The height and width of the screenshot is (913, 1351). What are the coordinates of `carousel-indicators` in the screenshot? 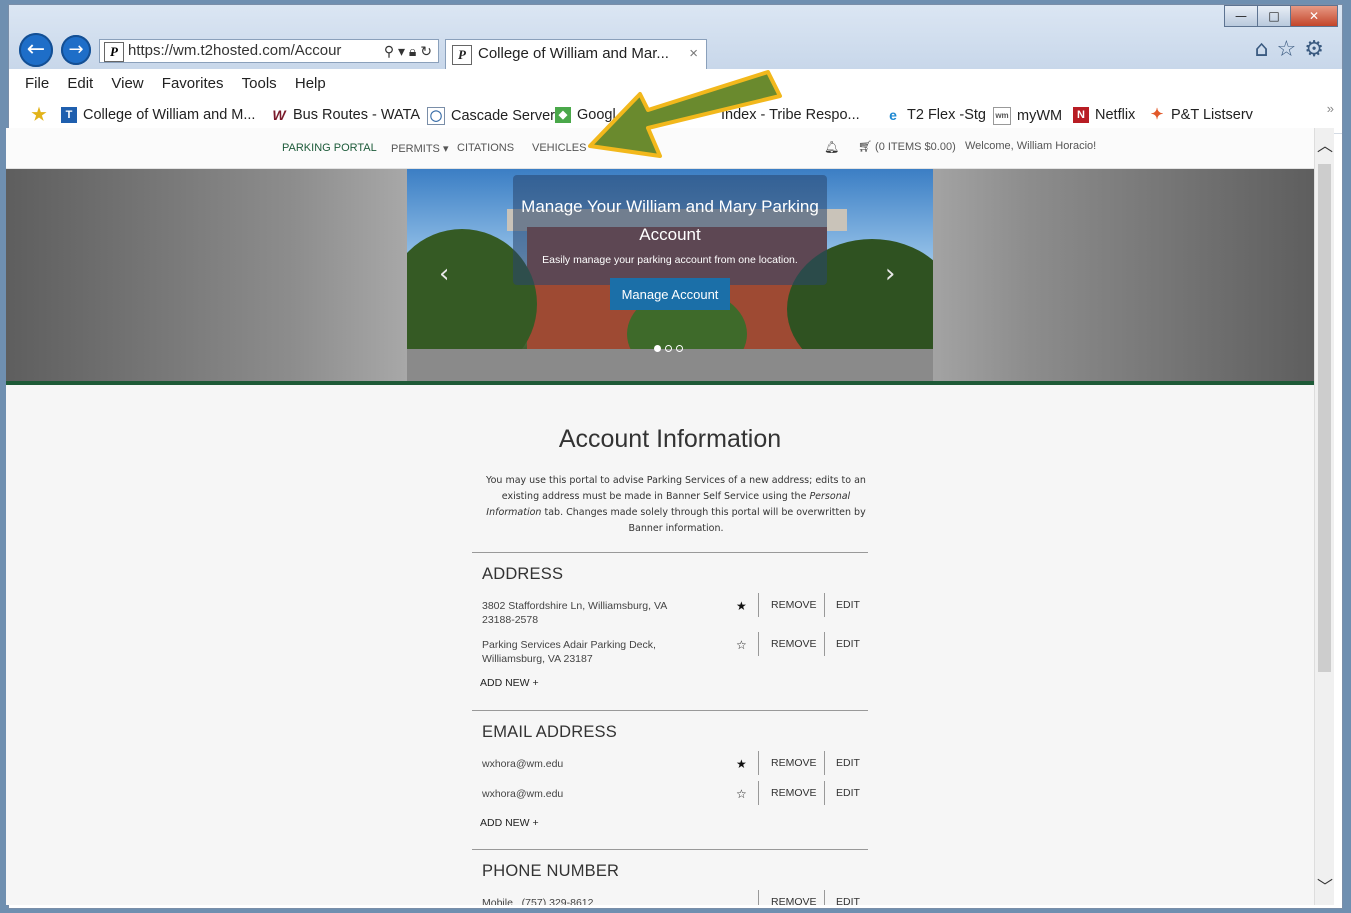 It's located at (668, 348).